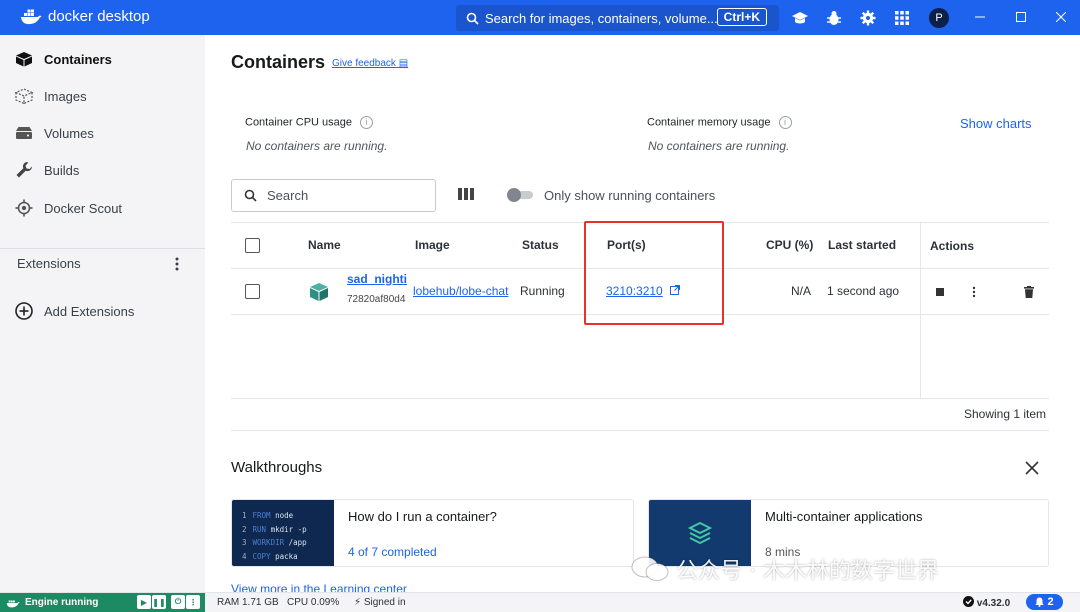  Describe the element at coordinates (654, 273) in the screenshot. I see `ports-highlight-box` at that location.